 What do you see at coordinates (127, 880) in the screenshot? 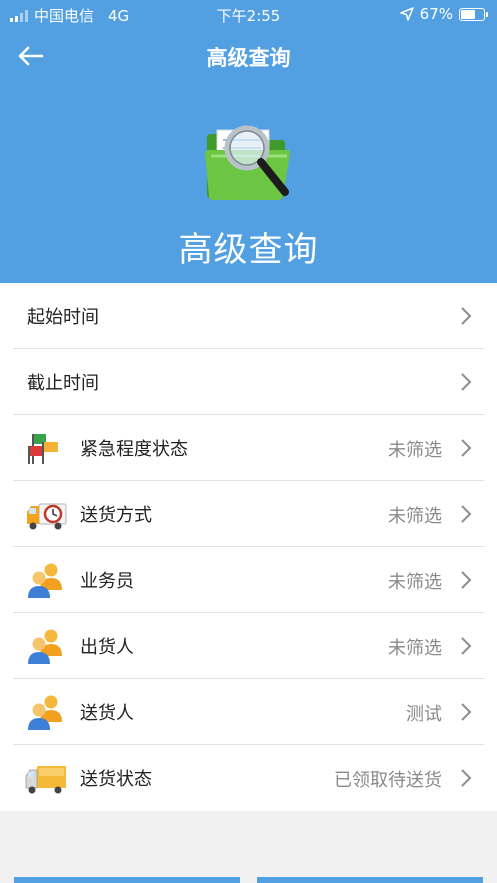
I see `bottom-button-left` at bounding box center [127, 880].